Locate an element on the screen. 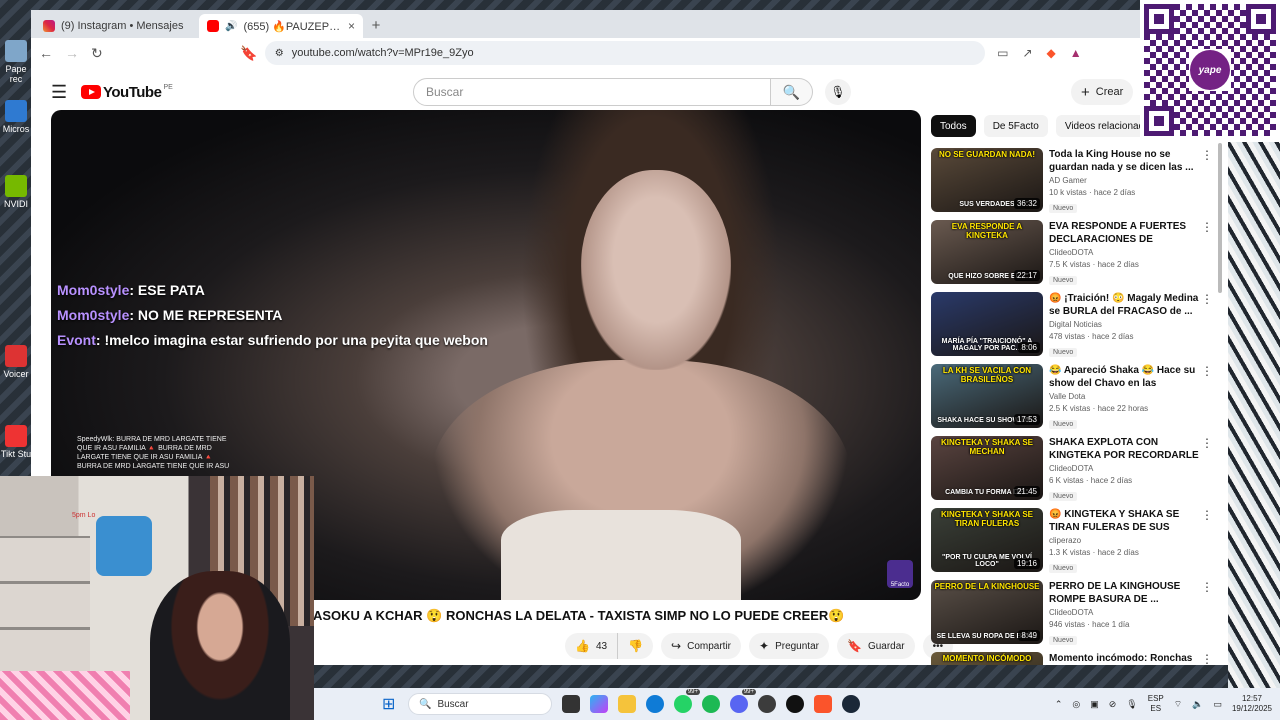  desktop-icon: Tikt Stu is located at coordinates (16, 442).